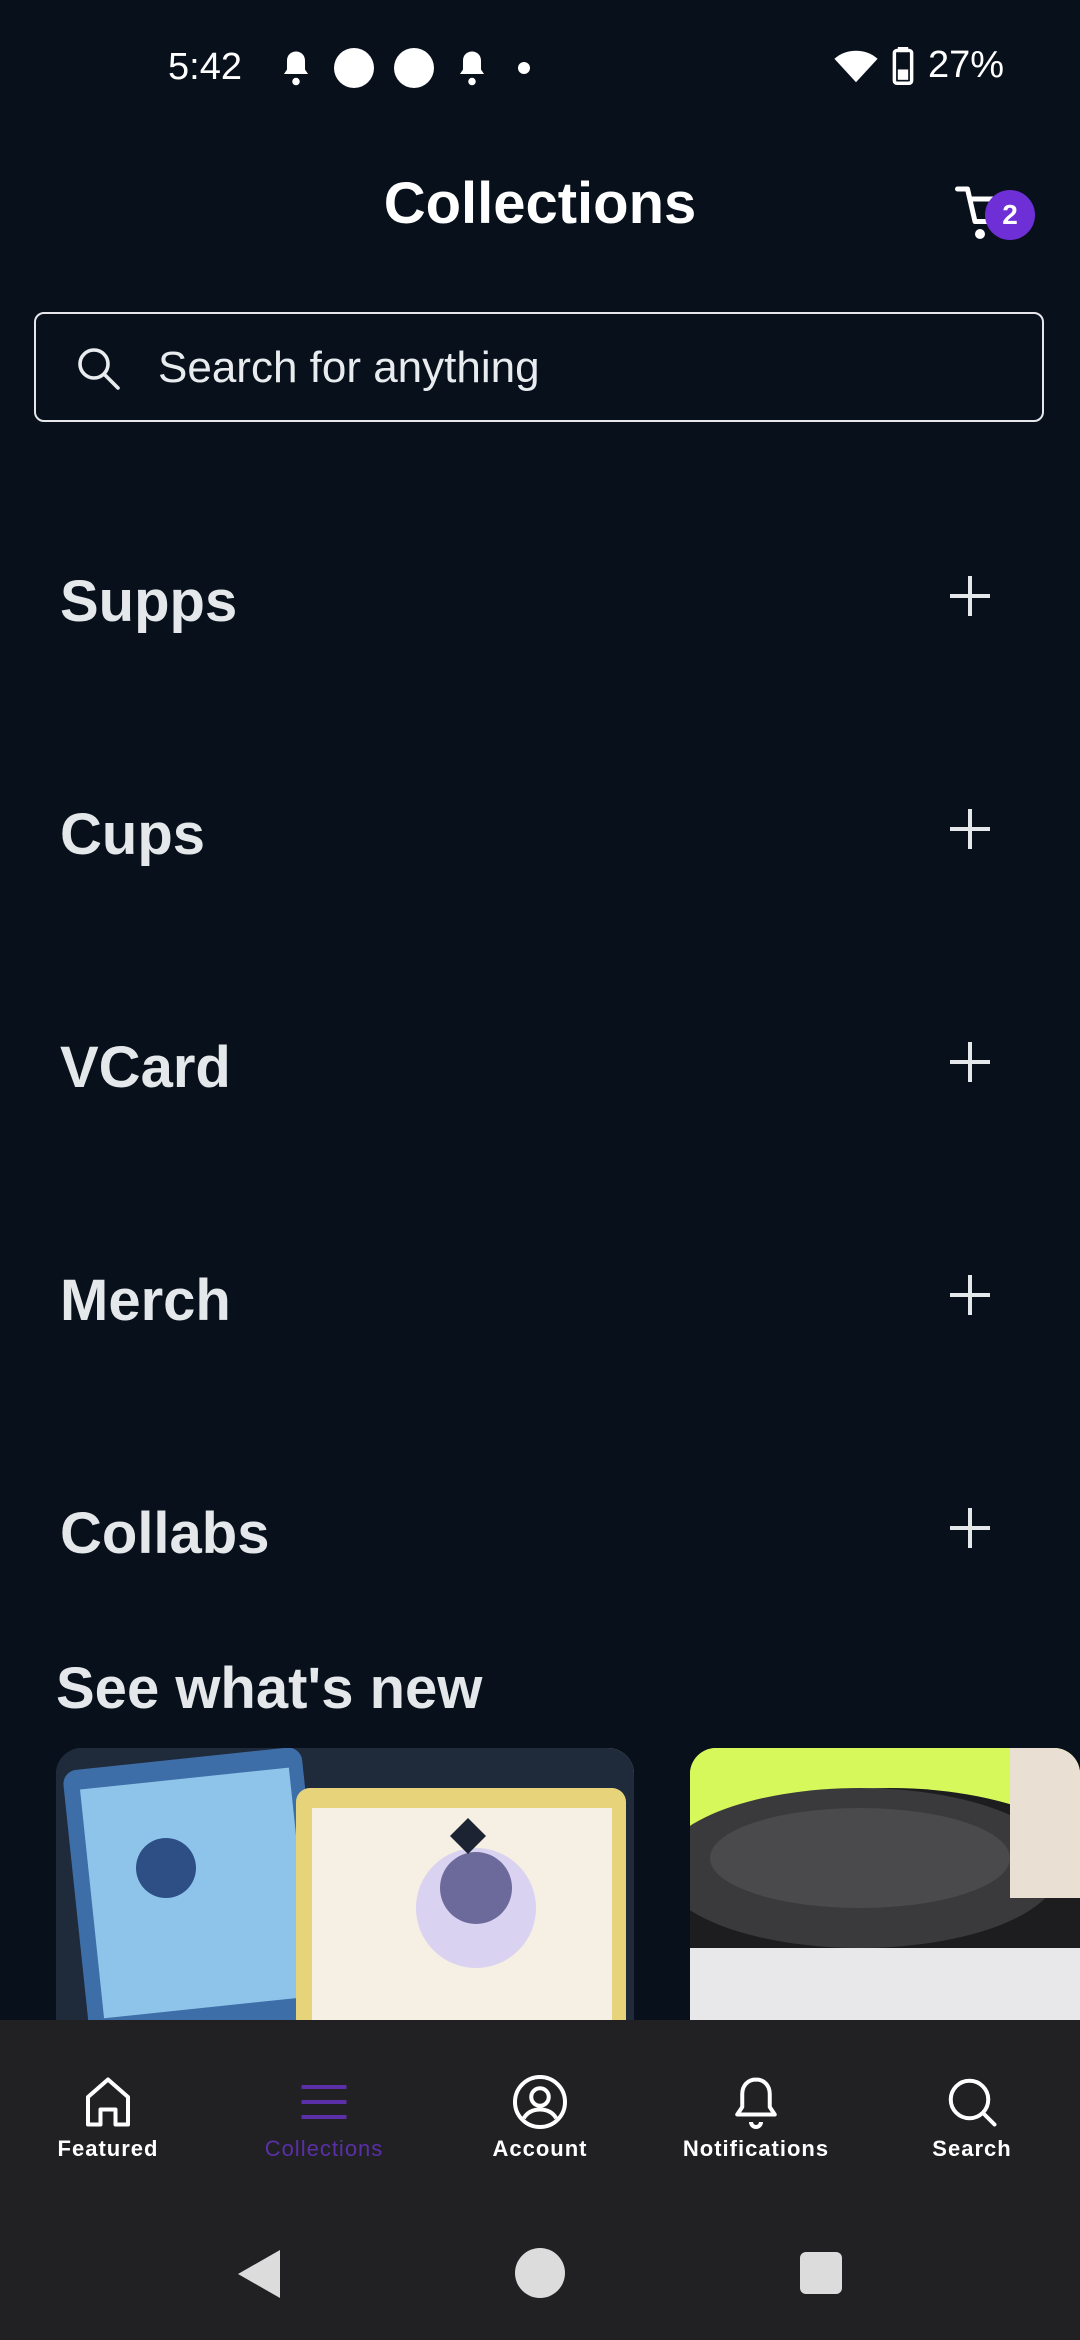 The width and height of the screenshot is (1080, 2340). I want to click on nav-featured: Featured, so click(108, 2120).